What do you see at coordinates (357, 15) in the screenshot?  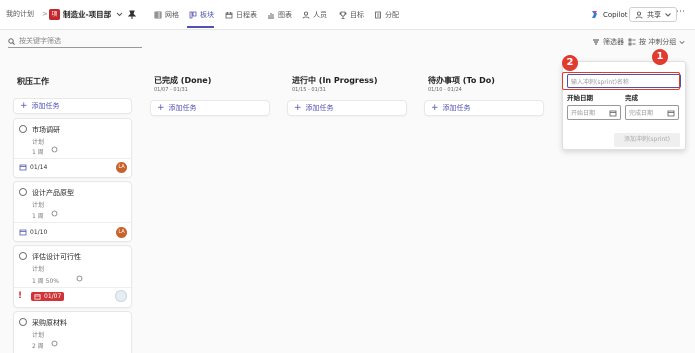 I see `tab-goals-label: 目标` at bounding box center [357, 15].